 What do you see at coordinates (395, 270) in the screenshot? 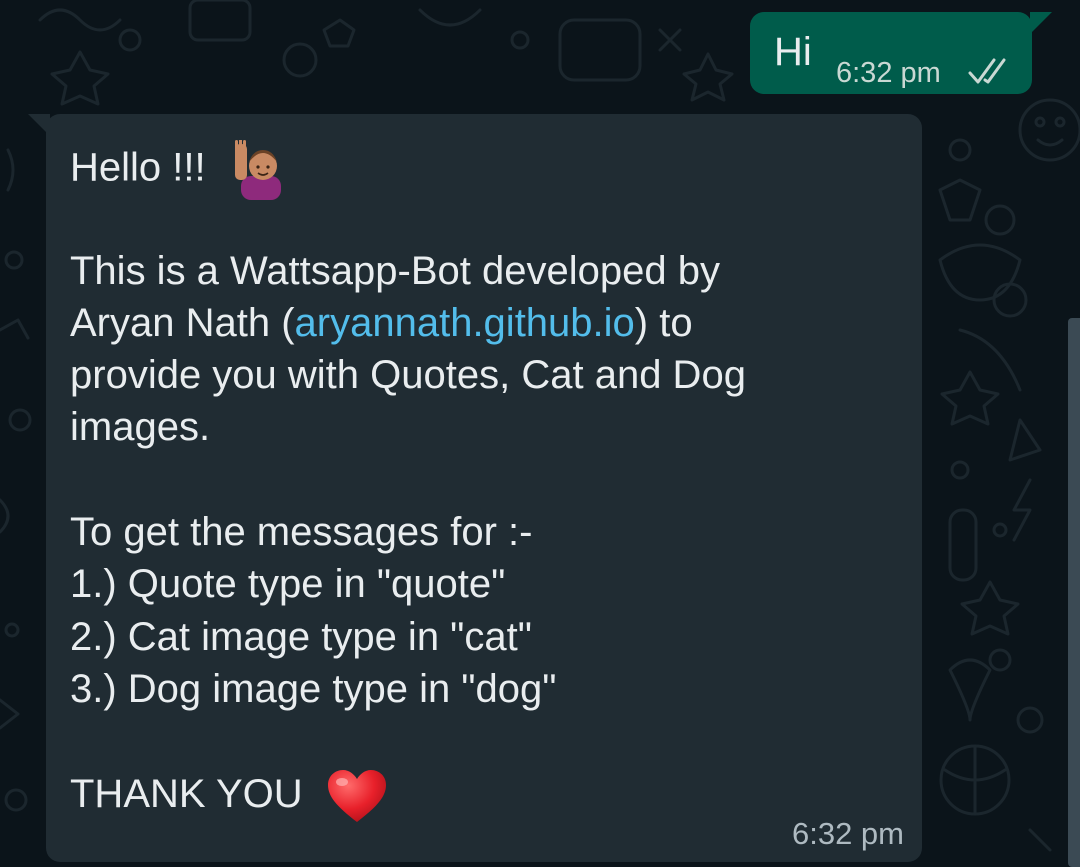
I see `intro-line: This is a Wattsapp-Bot developed by` at bounding box center [395, 270].